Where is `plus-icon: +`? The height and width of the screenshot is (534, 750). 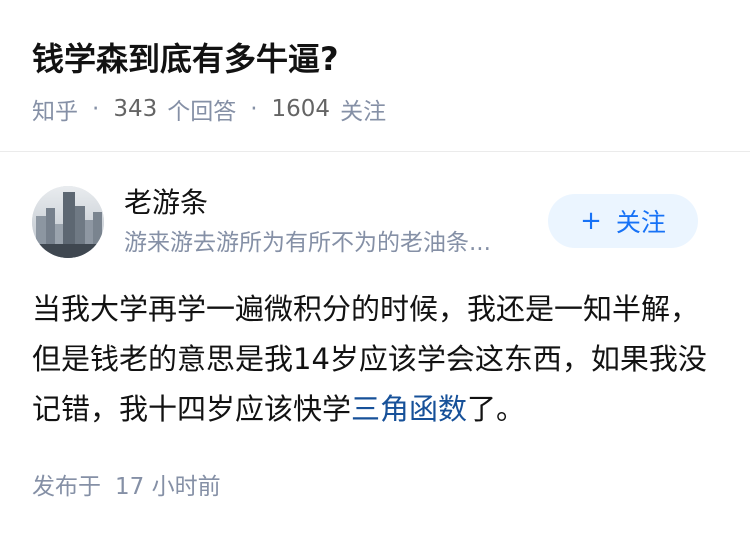
plus-icon: + is located at coordinates (591, 221).